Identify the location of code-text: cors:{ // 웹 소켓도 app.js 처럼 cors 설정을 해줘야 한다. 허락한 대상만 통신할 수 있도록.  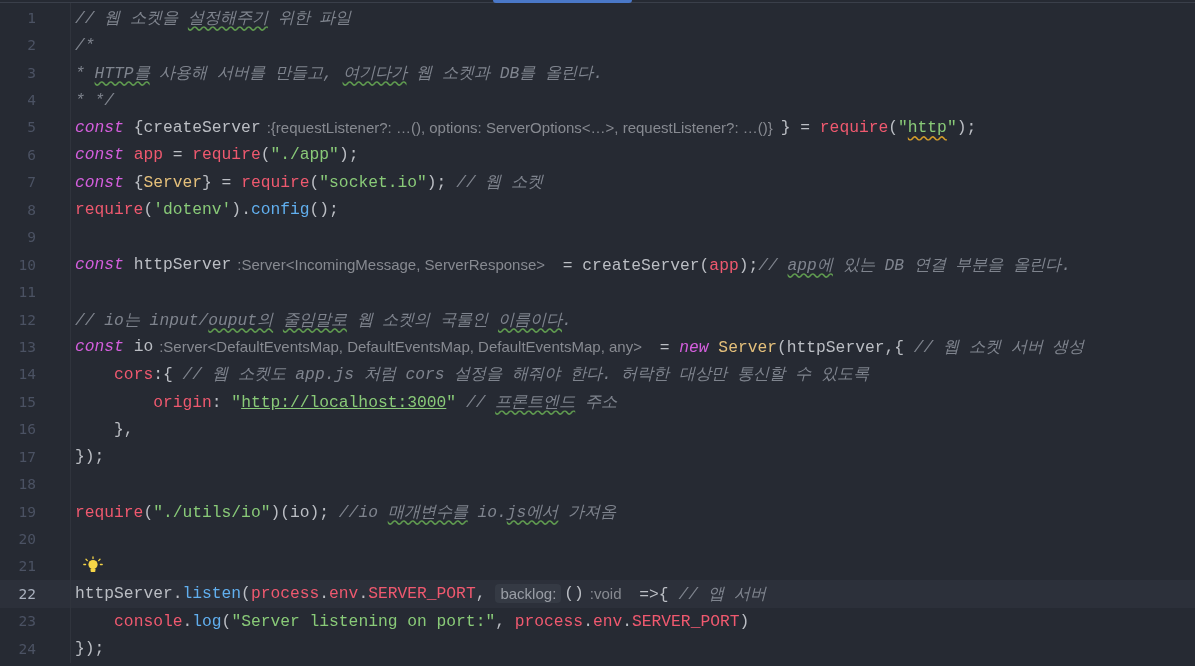
(491, 375).